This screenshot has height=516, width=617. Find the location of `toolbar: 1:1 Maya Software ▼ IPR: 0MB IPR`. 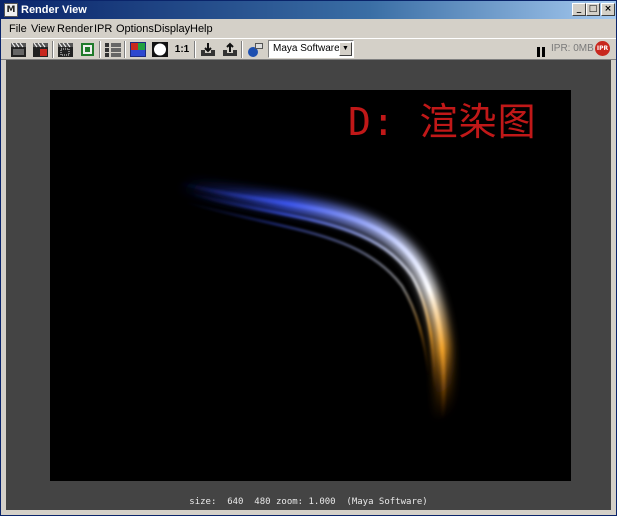

toolbar: 1:1 Maya Software ▼ IPR: 0MB IPR is located at coordinates (308, 49).